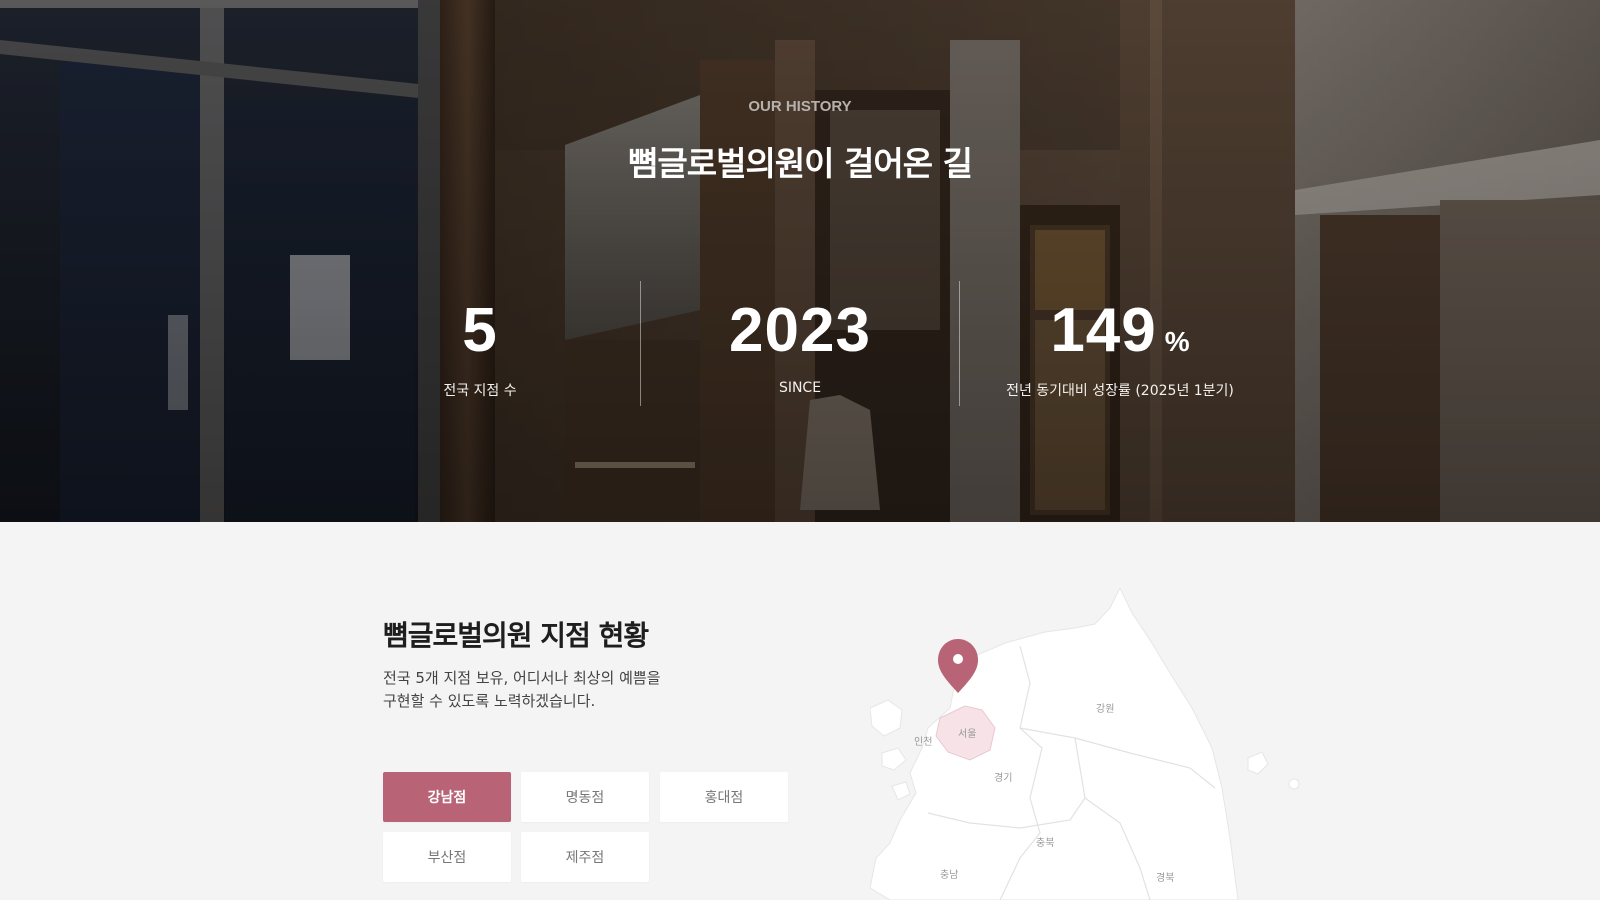 This screenshot has height=900, width=1600. I want to click on stat-label: SINCE, so click(800, 388).